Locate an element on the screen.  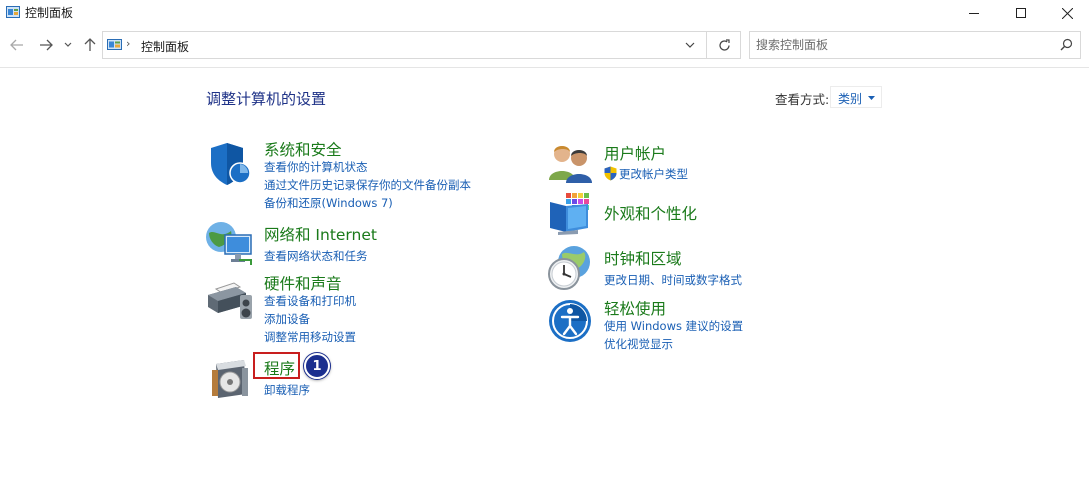
programs-icon is located at coordinates (231, 378).